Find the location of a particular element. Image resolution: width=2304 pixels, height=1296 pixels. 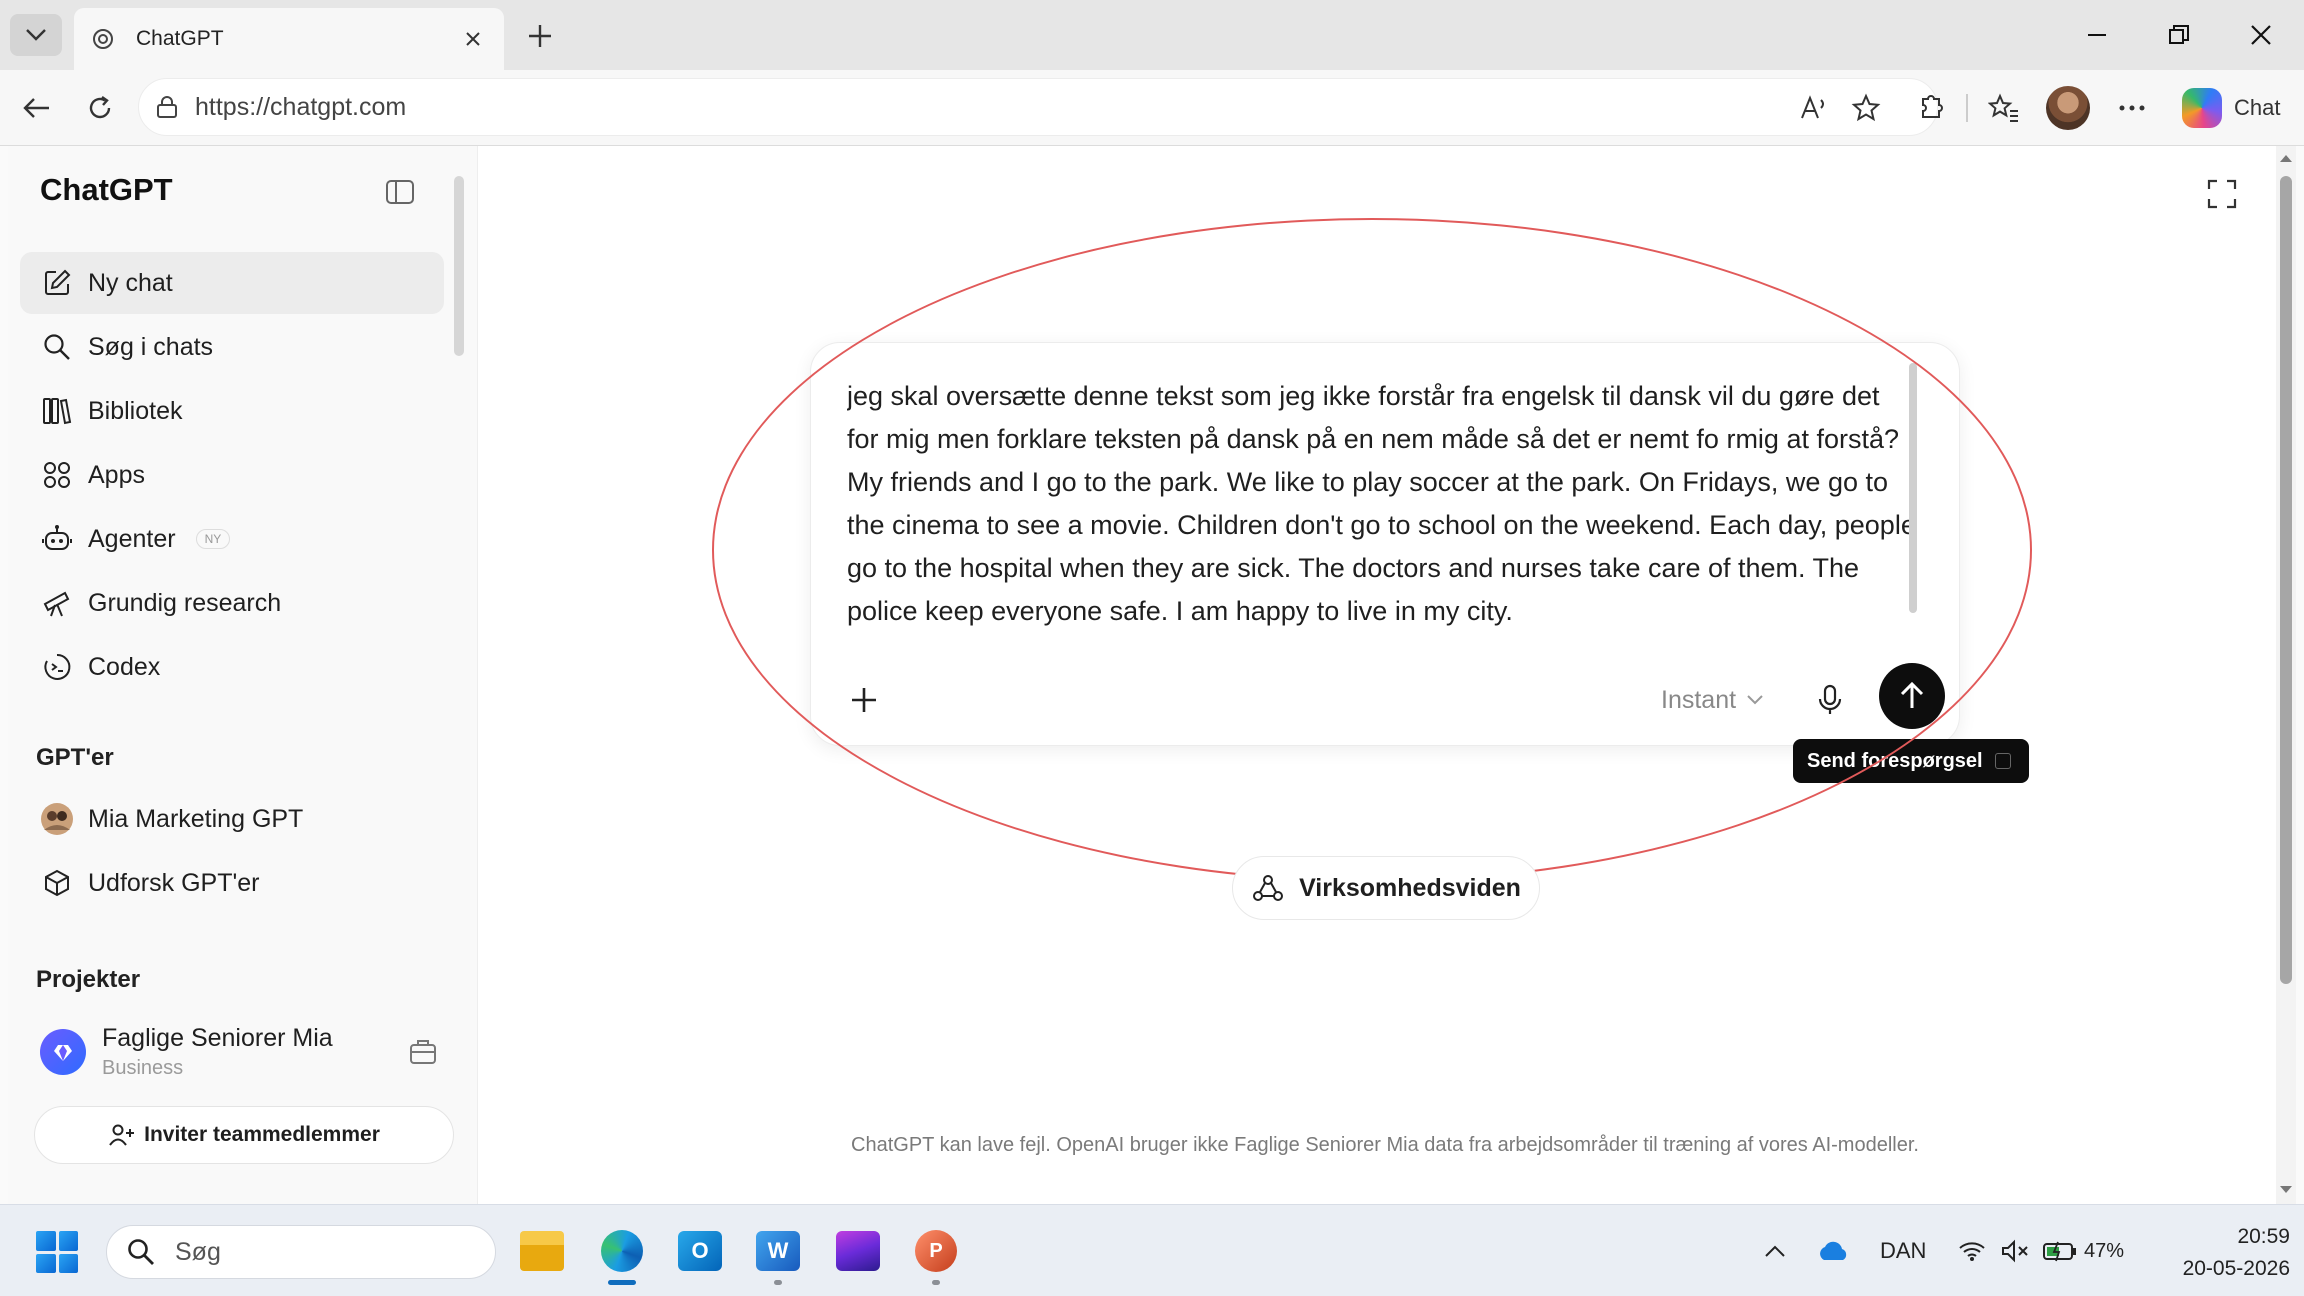

workspace-switcher: Faglige Seniorer Mia Business is located at coordinates (238, 1052).